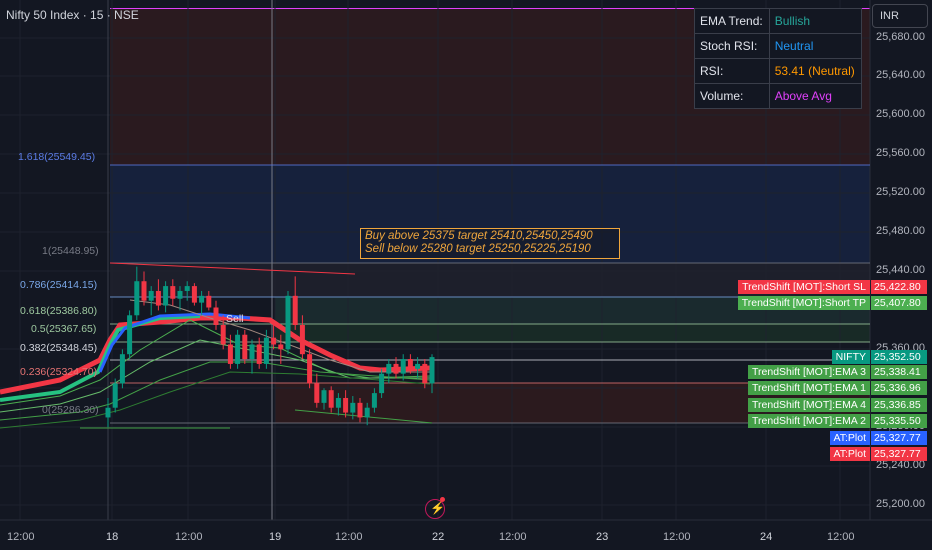  What do you see at coordinates (900, 504) in the screenshot?
I see `price-axis-tick: 25,200.00` at bounding box center [900, 504].